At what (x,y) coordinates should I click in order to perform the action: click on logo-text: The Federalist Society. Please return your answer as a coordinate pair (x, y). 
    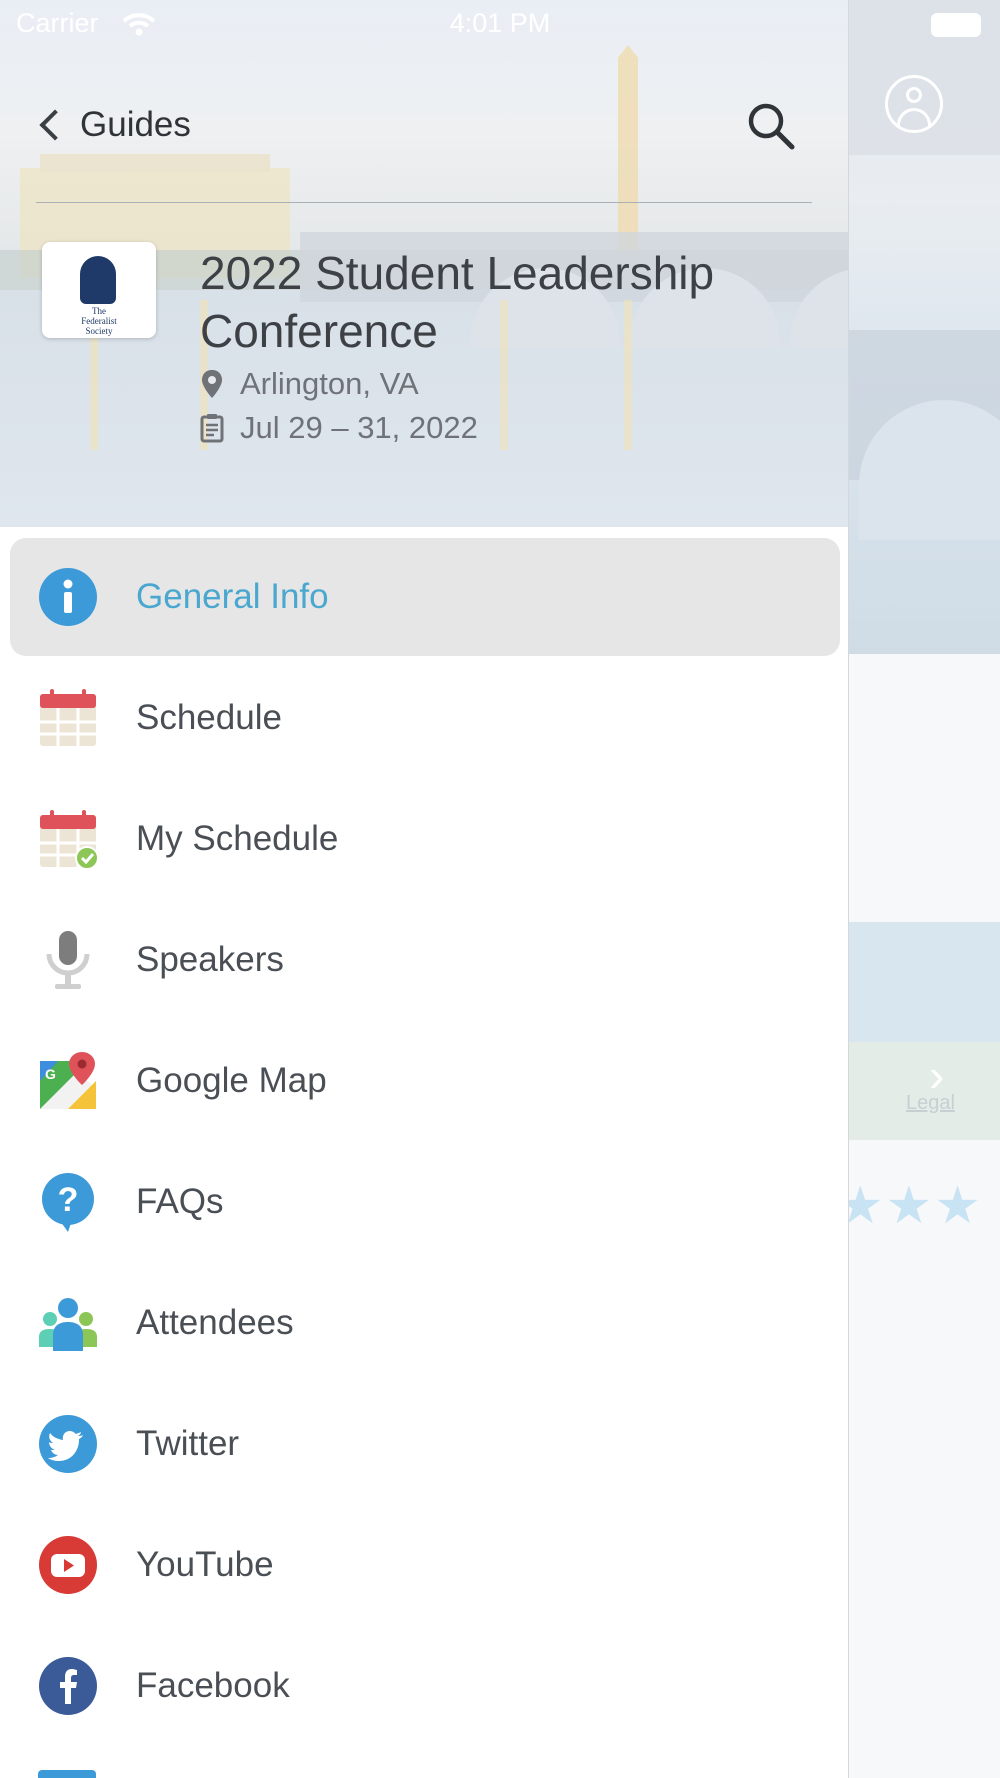
    Looking at the image, I should click on (99, 321).